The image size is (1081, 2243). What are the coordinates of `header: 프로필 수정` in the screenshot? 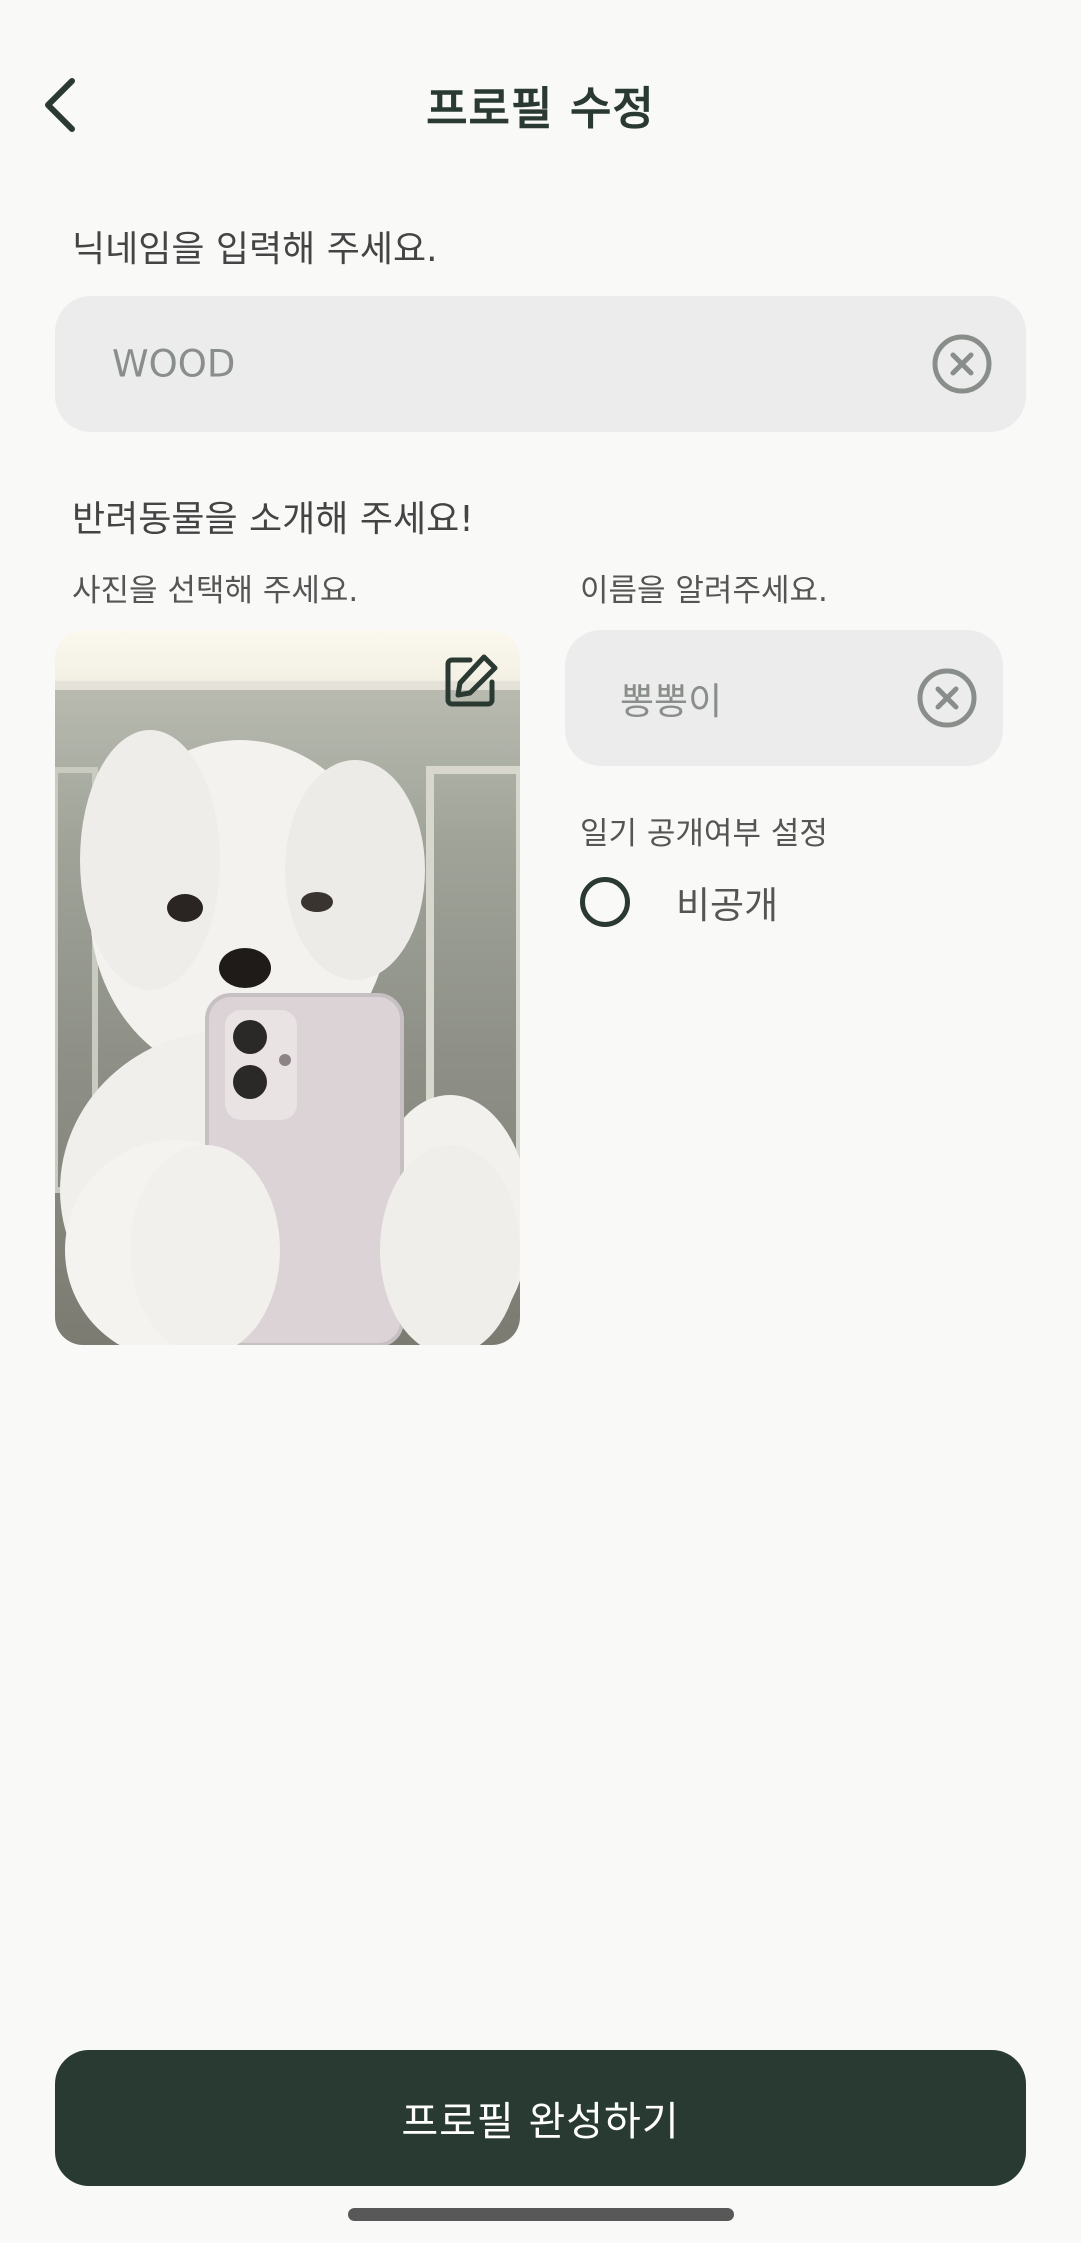 It's located at (540, 105).